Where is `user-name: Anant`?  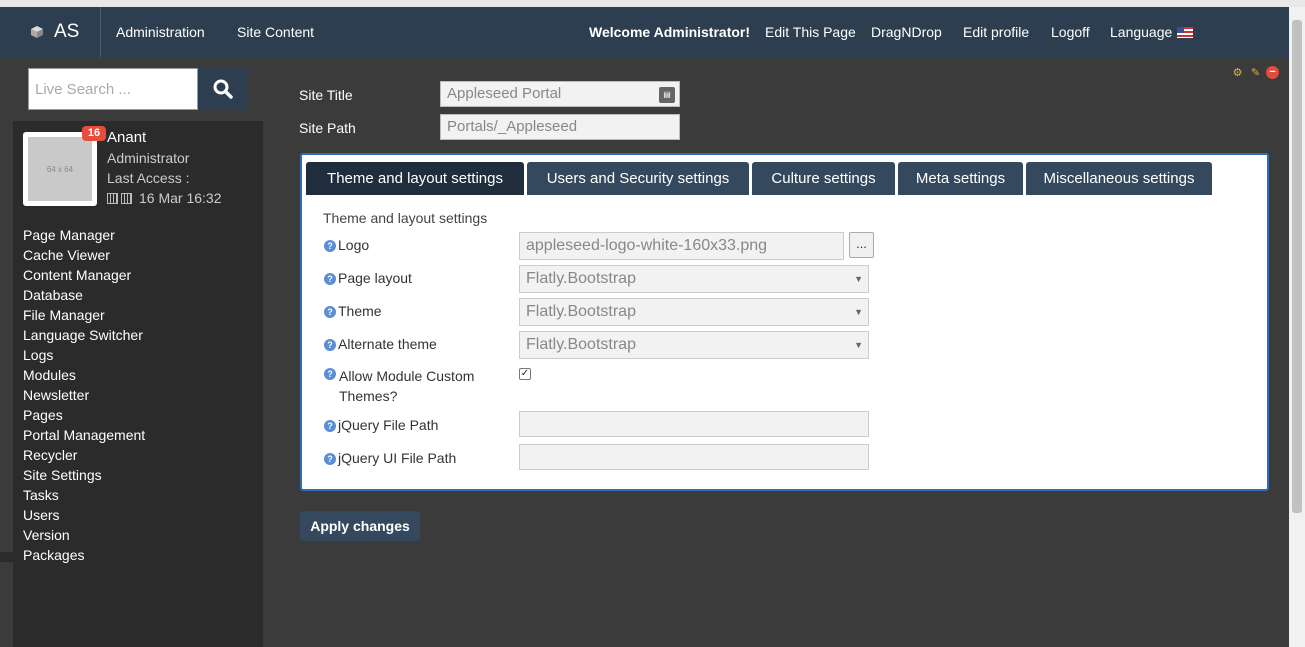
user-name: Anant is located at coordinates (127, 137).